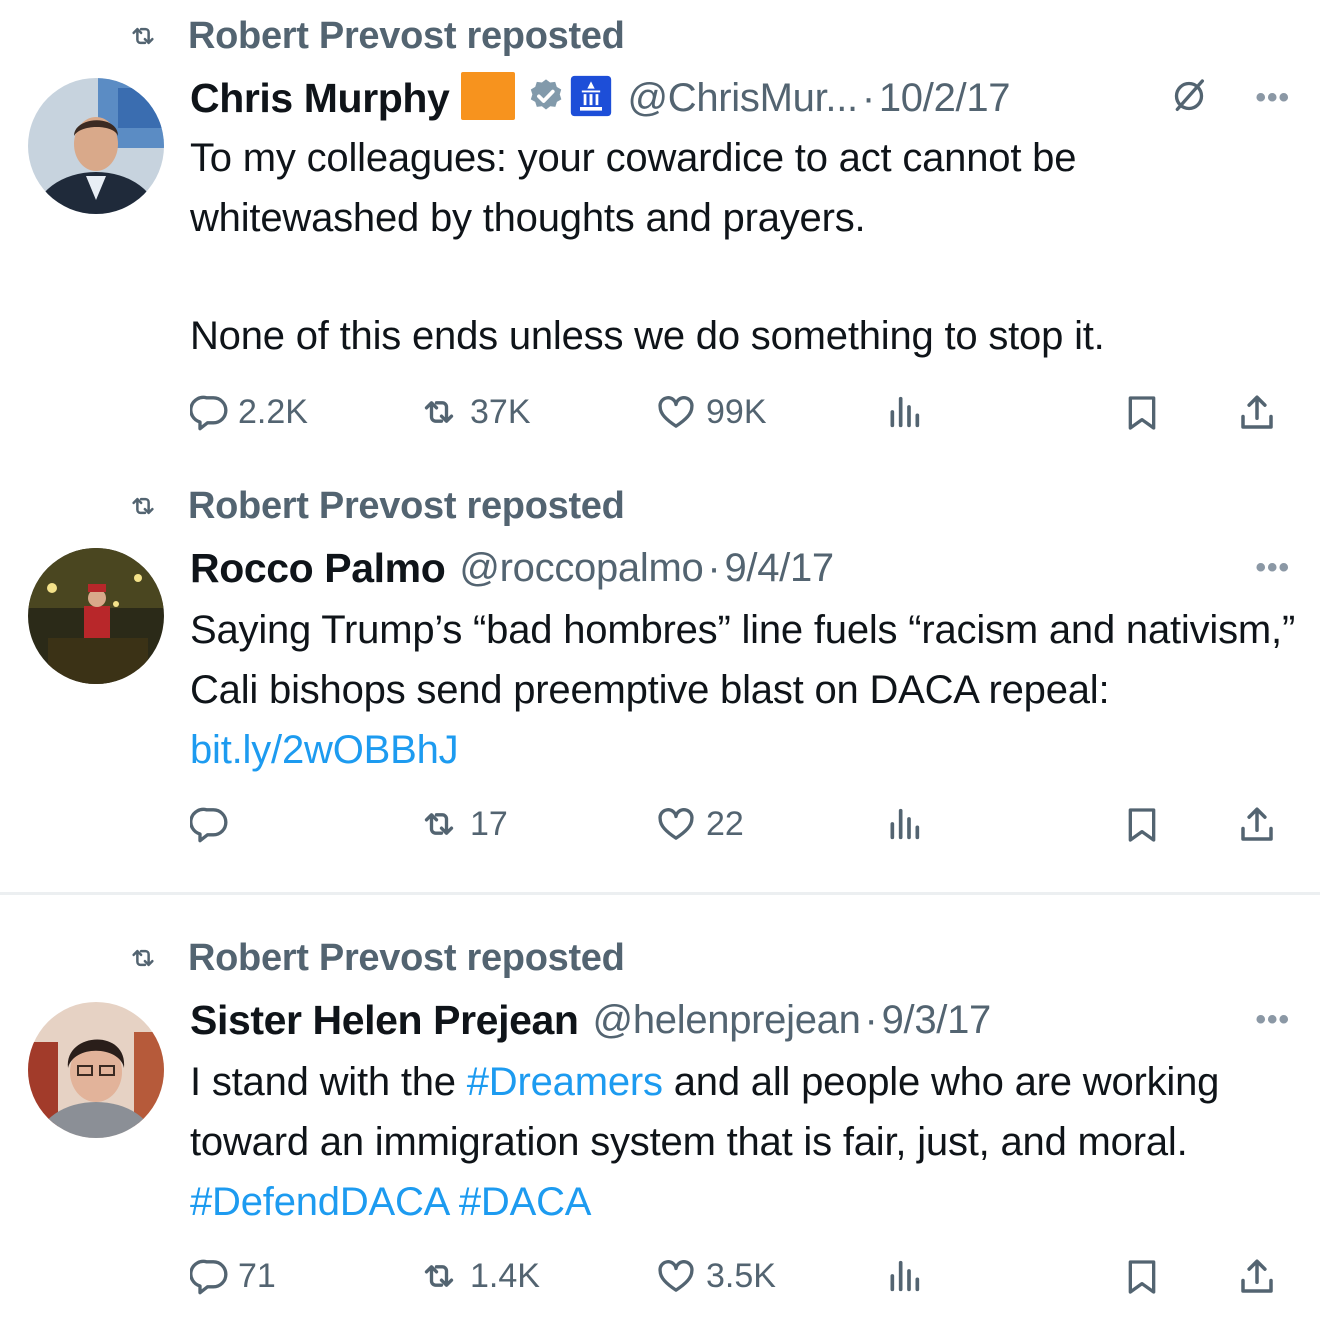  Describe the element at coordinates (488, 98) in the screenshot. I see `orange-square-badge-icon` at that location.